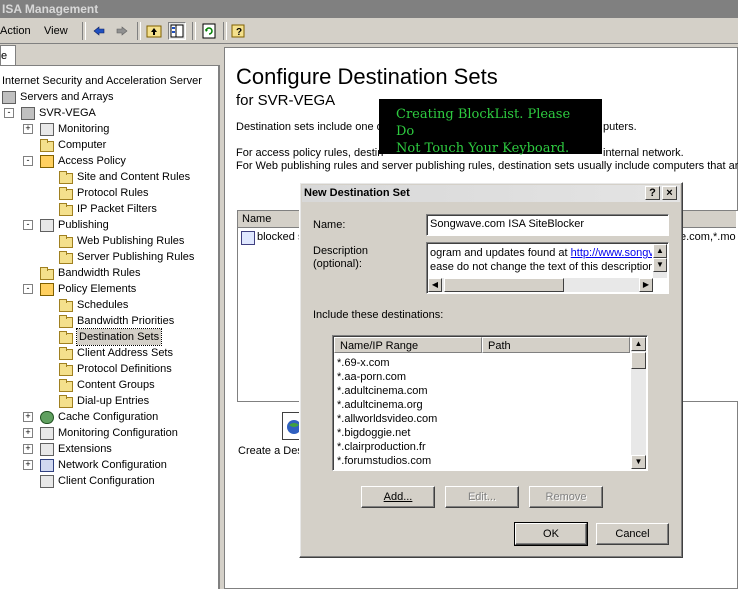 This screenshot has width=738, height=589. I want to click on cancel-button: Cancel, so click(632, 534).